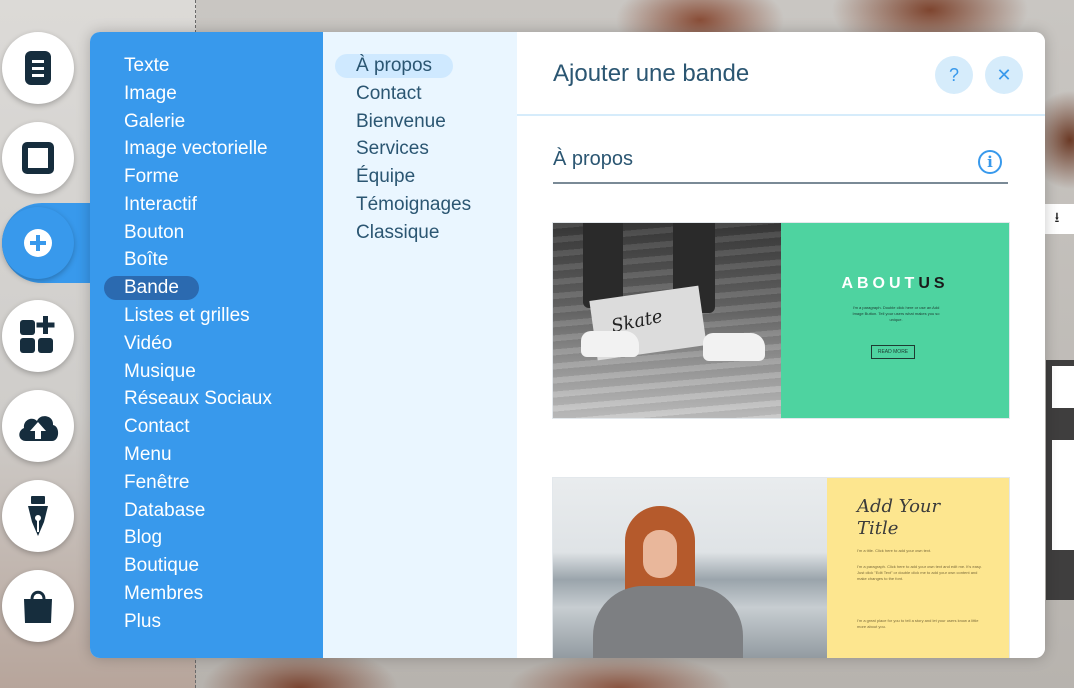  What do you see at coordinates (164, 511) in the screenshot?
I see `category-database: Database` at bounding box center [164, 511].